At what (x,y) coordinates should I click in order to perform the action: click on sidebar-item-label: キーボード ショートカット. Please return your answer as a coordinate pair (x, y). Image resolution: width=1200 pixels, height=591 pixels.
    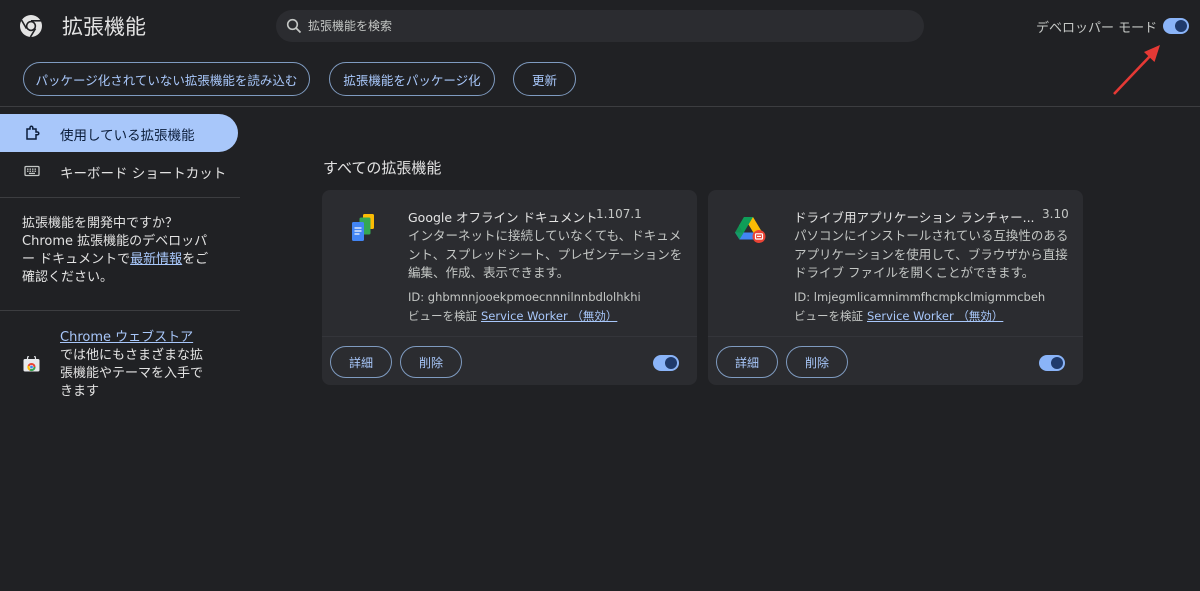
    Looking at the image, I should click on (143, 174).